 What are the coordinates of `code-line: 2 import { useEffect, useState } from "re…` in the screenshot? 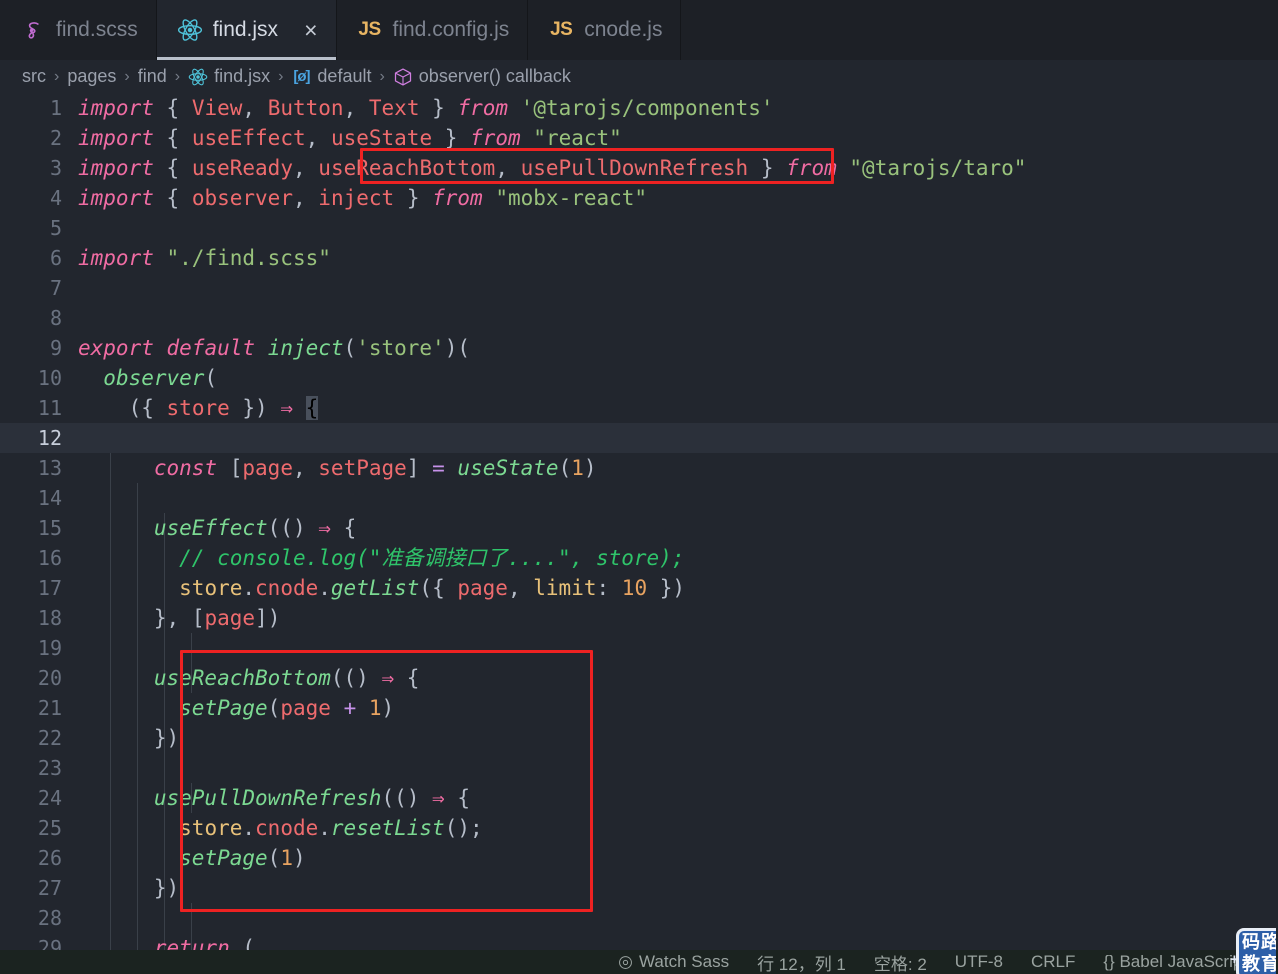 It's located at (639, 138).